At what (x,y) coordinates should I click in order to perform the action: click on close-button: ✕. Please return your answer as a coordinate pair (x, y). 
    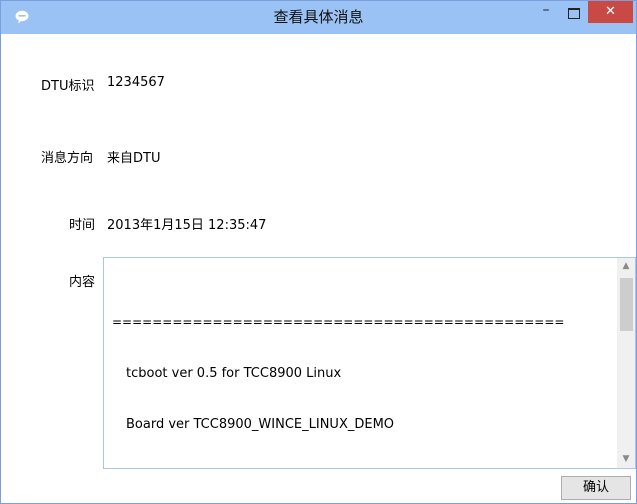
    Looking at the image, I should click on (610, 12).